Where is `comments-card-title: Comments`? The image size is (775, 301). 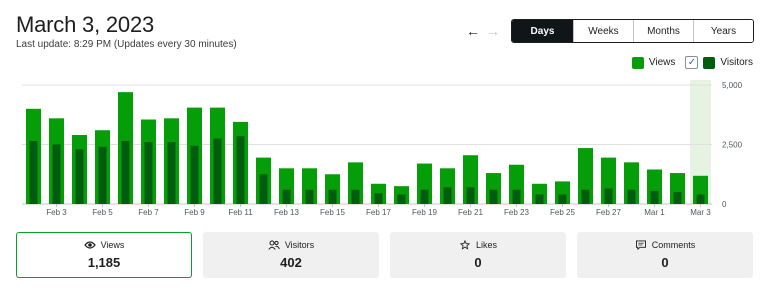
comments-card-title: Comments is located at coordinates (673, 245).